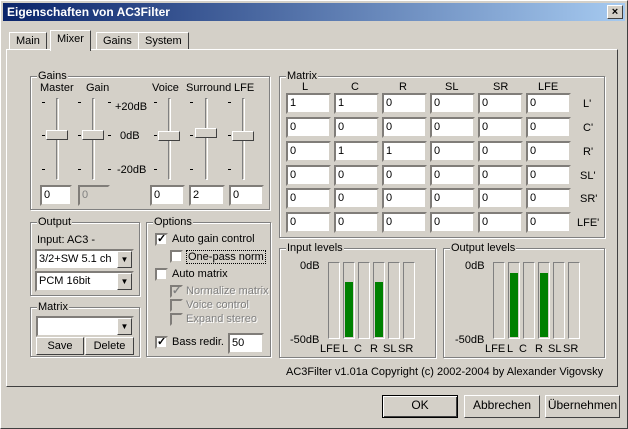  I want to click on tab-system: System, so click(163, 41).